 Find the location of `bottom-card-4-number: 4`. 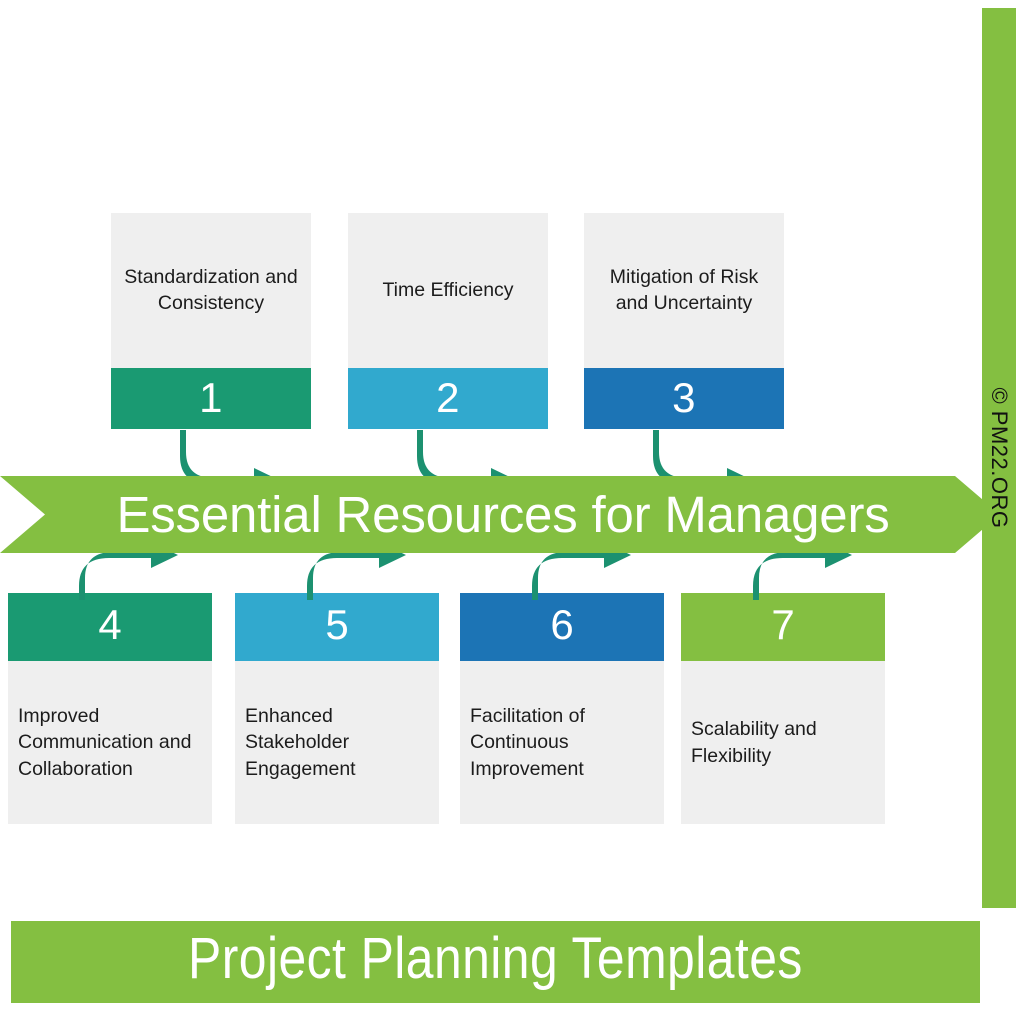

bottom-card-4-number: 4 is located at coordinates (110, 624).